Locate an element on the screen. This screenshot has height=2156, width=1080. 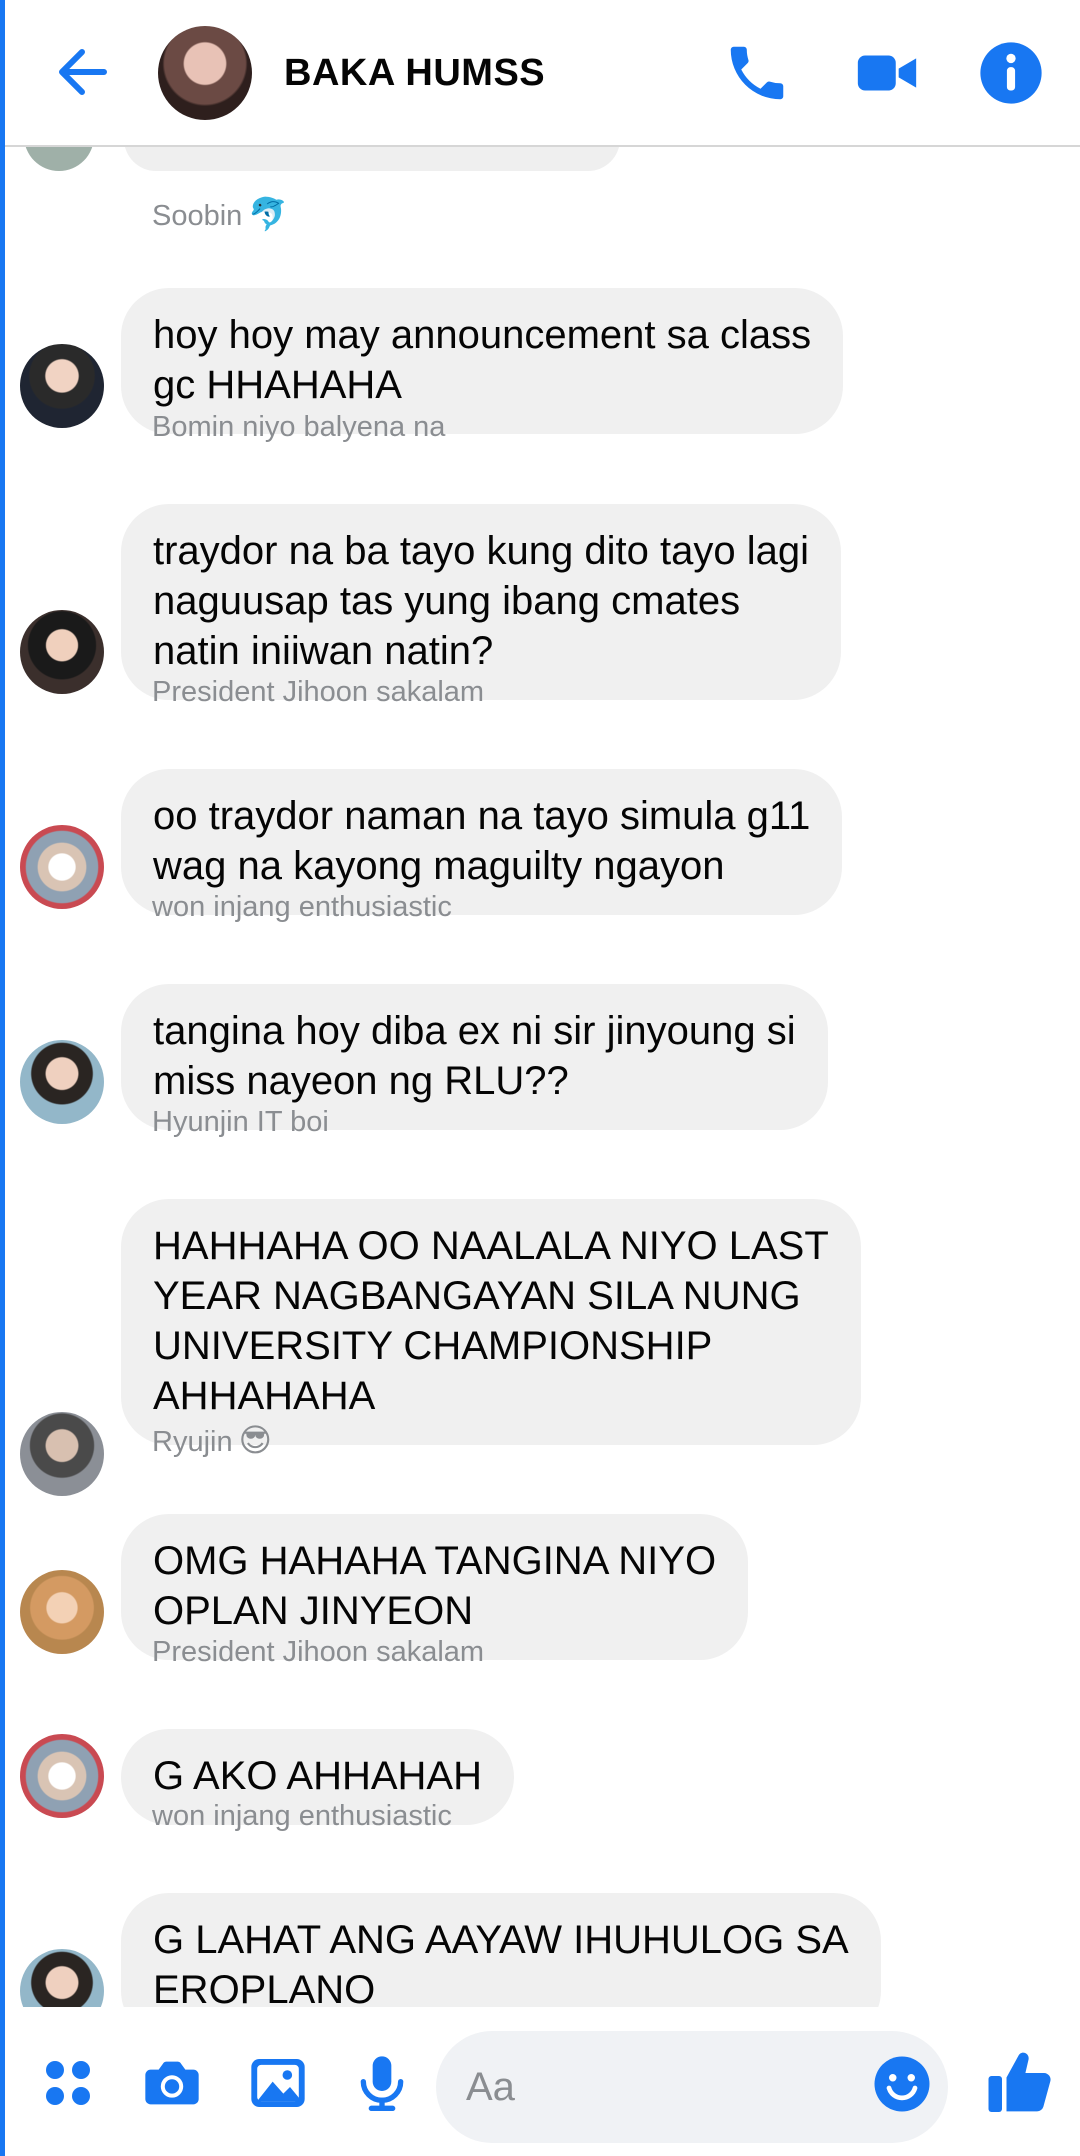
call-button is located at coordinates (757, 73).